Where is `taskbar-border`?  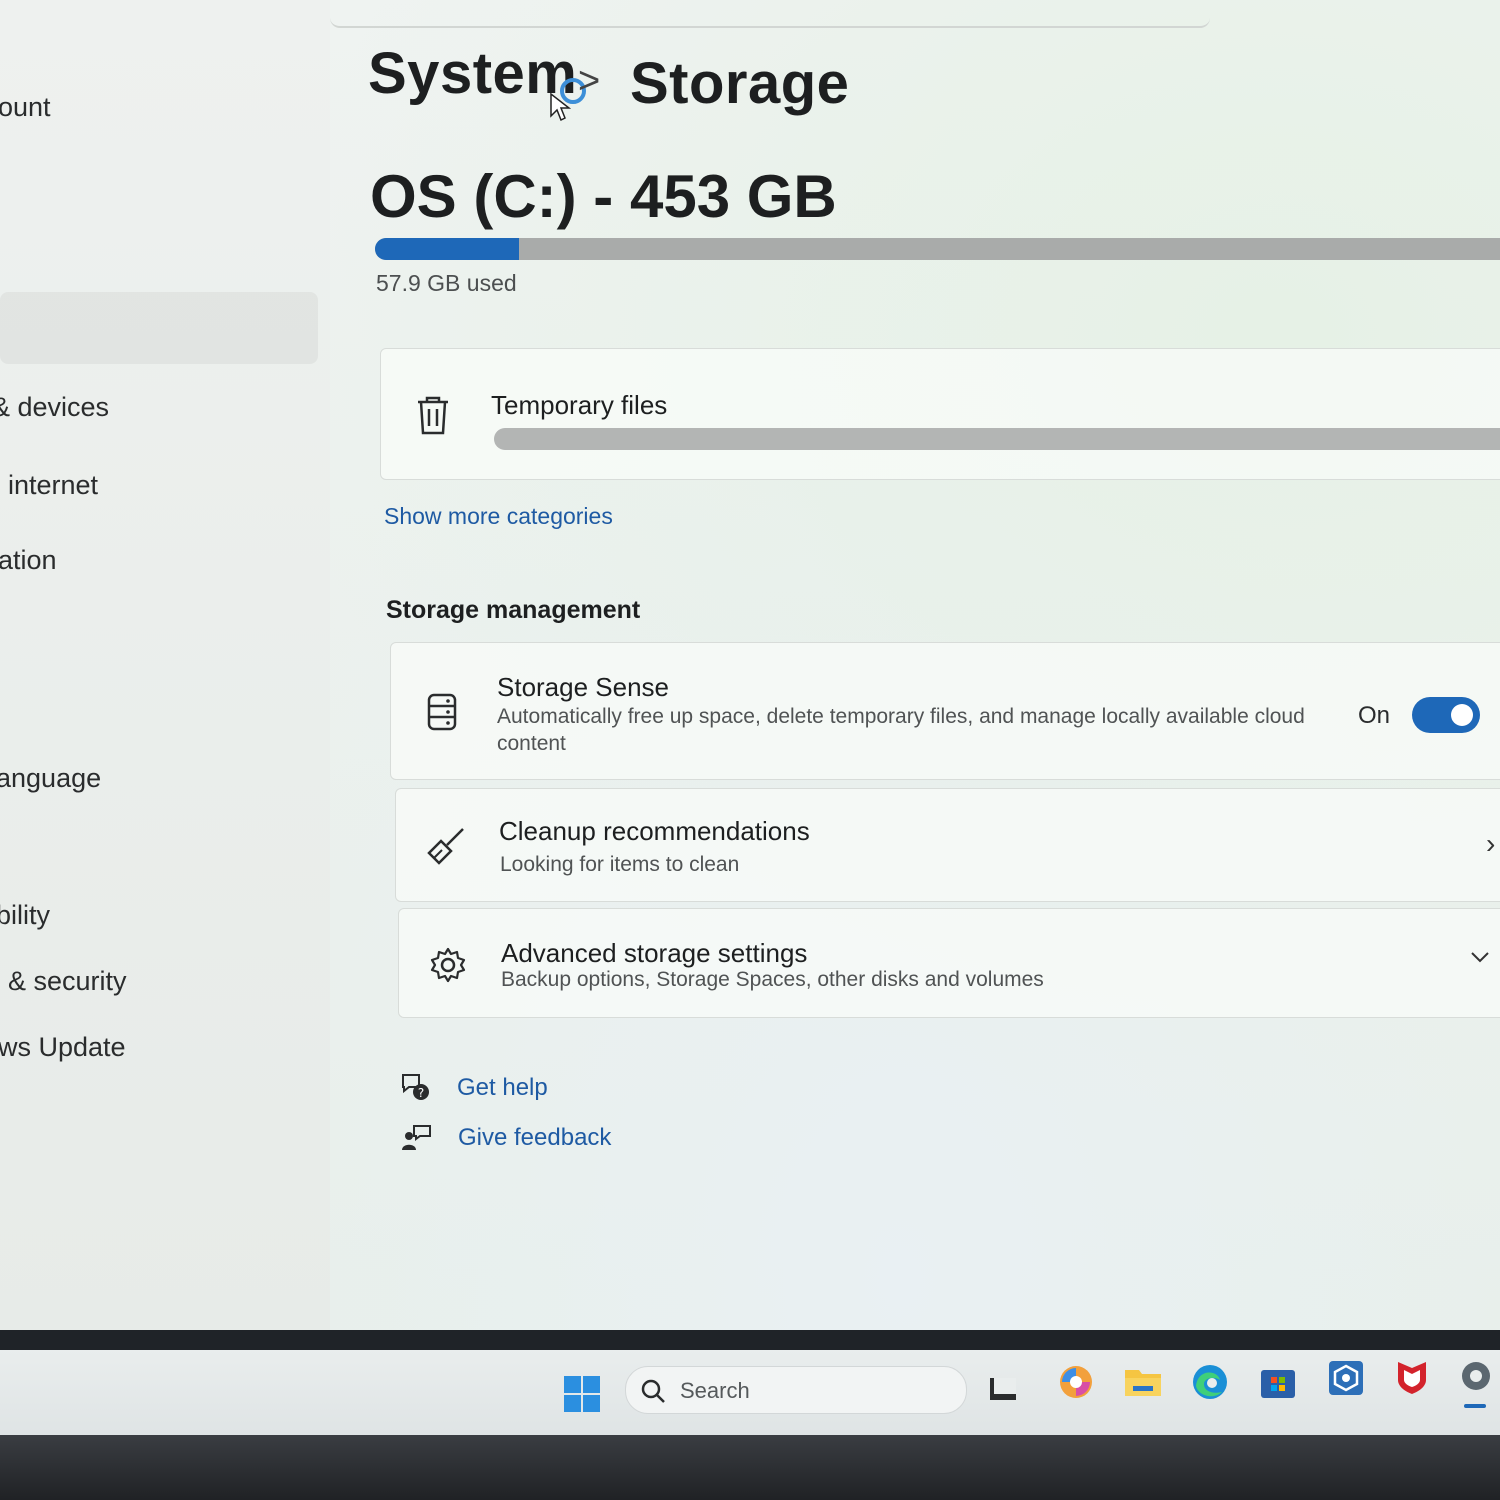
taskbar-border is located at coordinates (750, 1341).